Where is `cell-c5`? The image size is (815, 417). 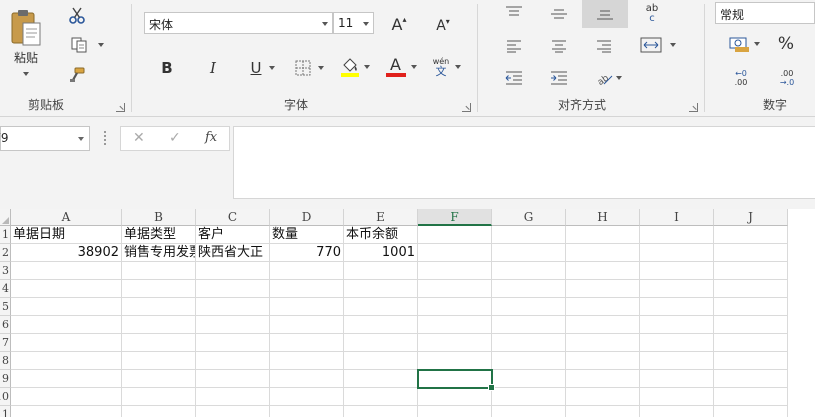 cell-c5 is located at coordinates (233, 307).